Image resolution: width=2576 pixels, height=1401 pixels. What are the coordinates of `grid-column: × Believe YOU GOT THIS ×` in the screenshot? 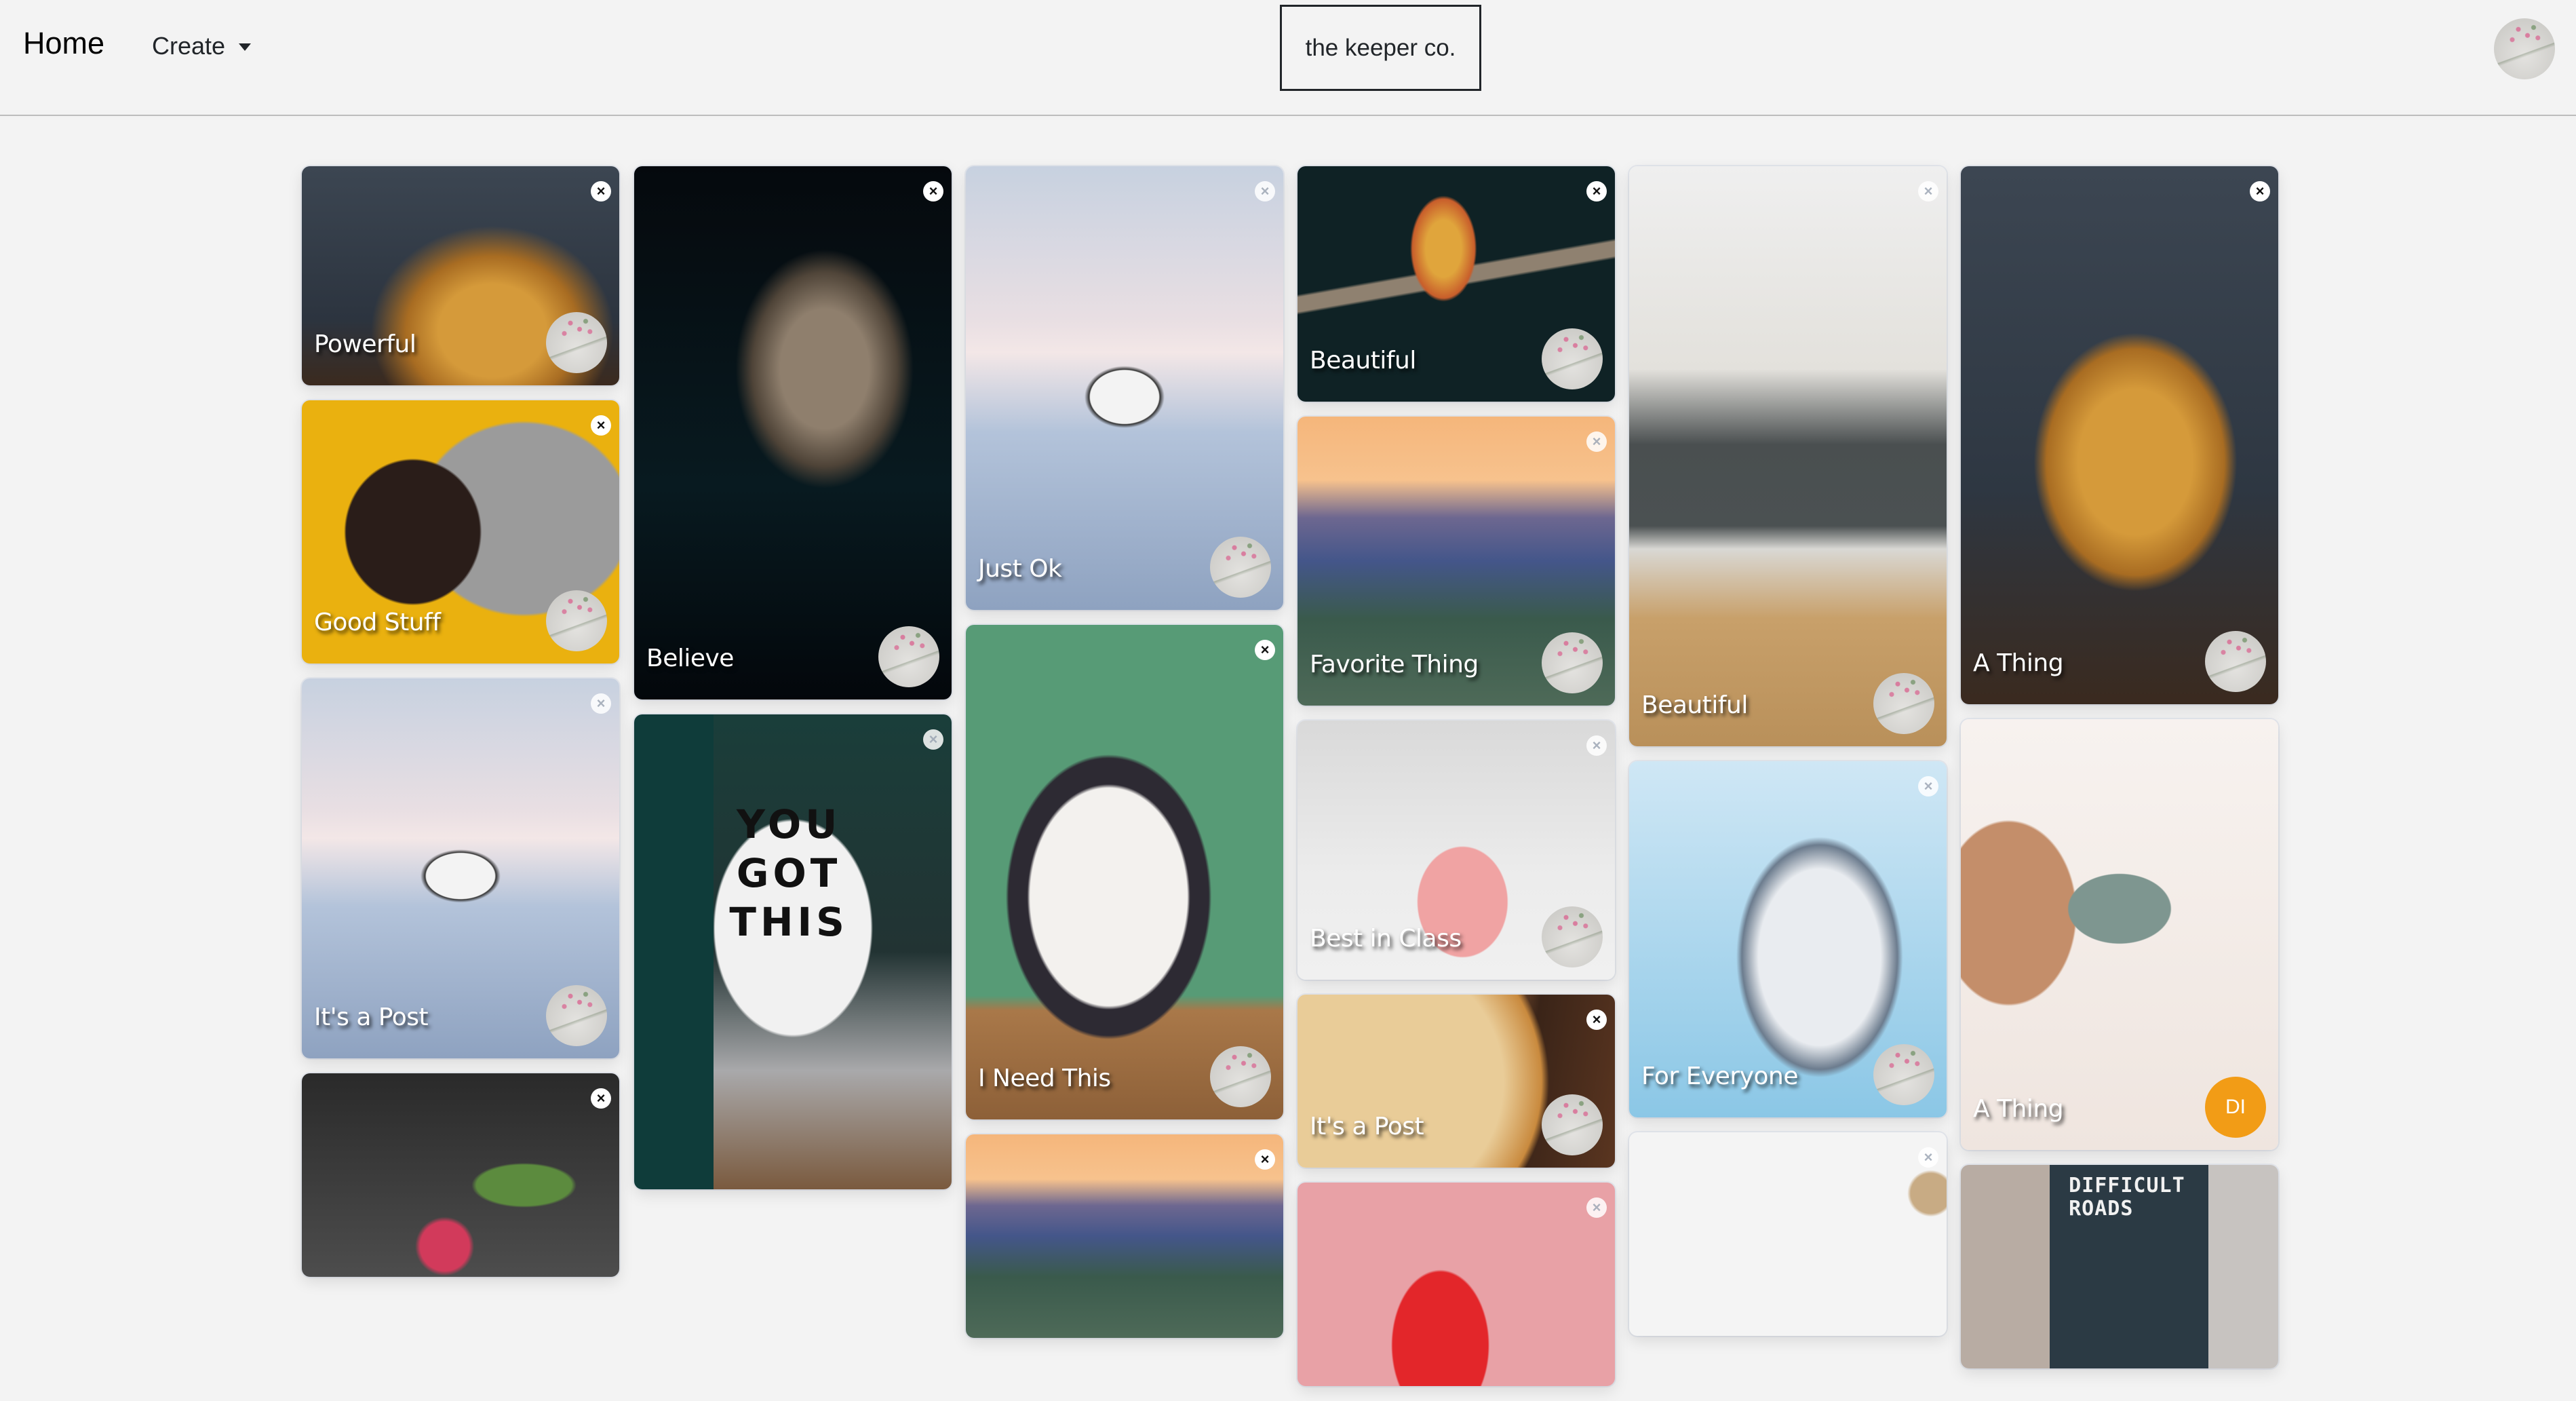 It's located at (793, 685).